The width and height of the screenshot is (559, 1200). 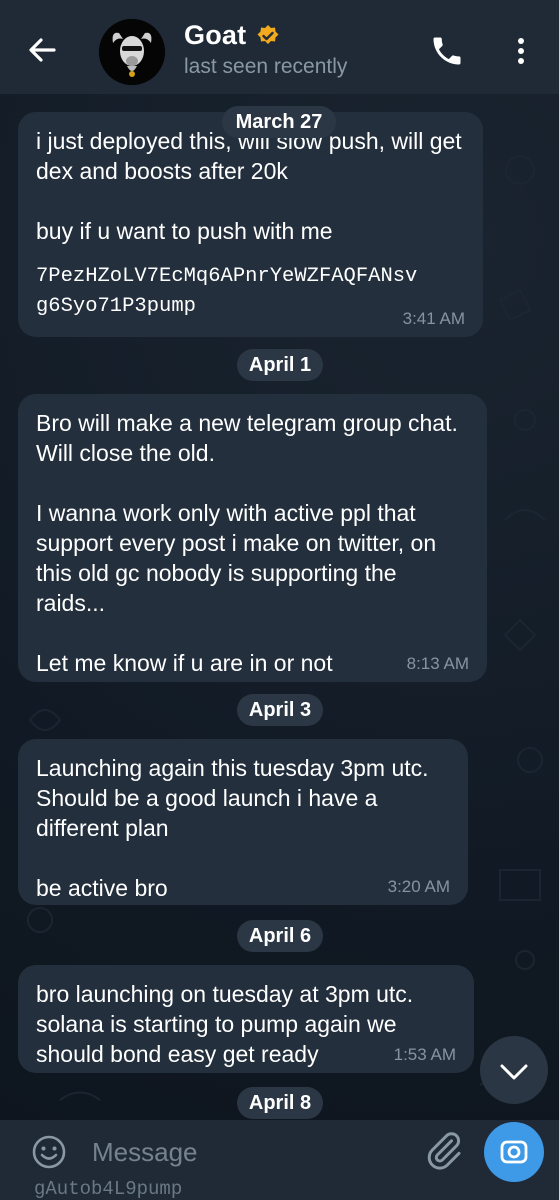 What do you see at coordinates (268, 36) in the screenshot?
I see `verified-badge-icon` at bounding box center [268, 36].